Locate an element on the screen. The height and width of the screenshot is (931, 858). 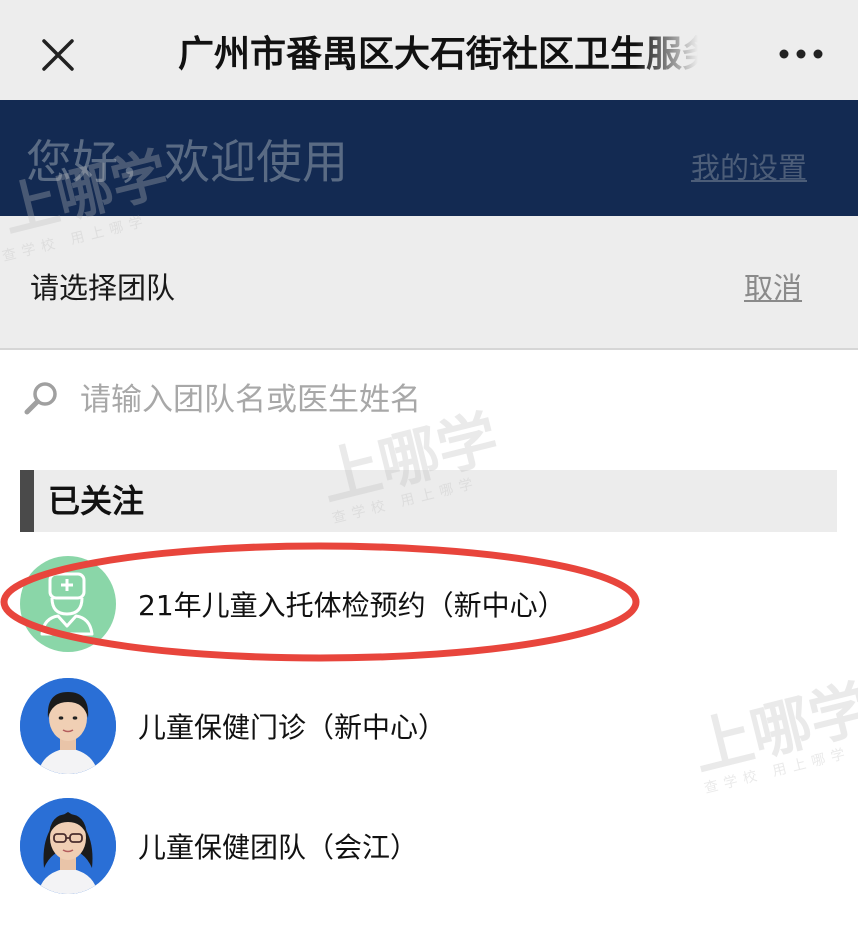
close-icon is located at coordinates (58, 55).